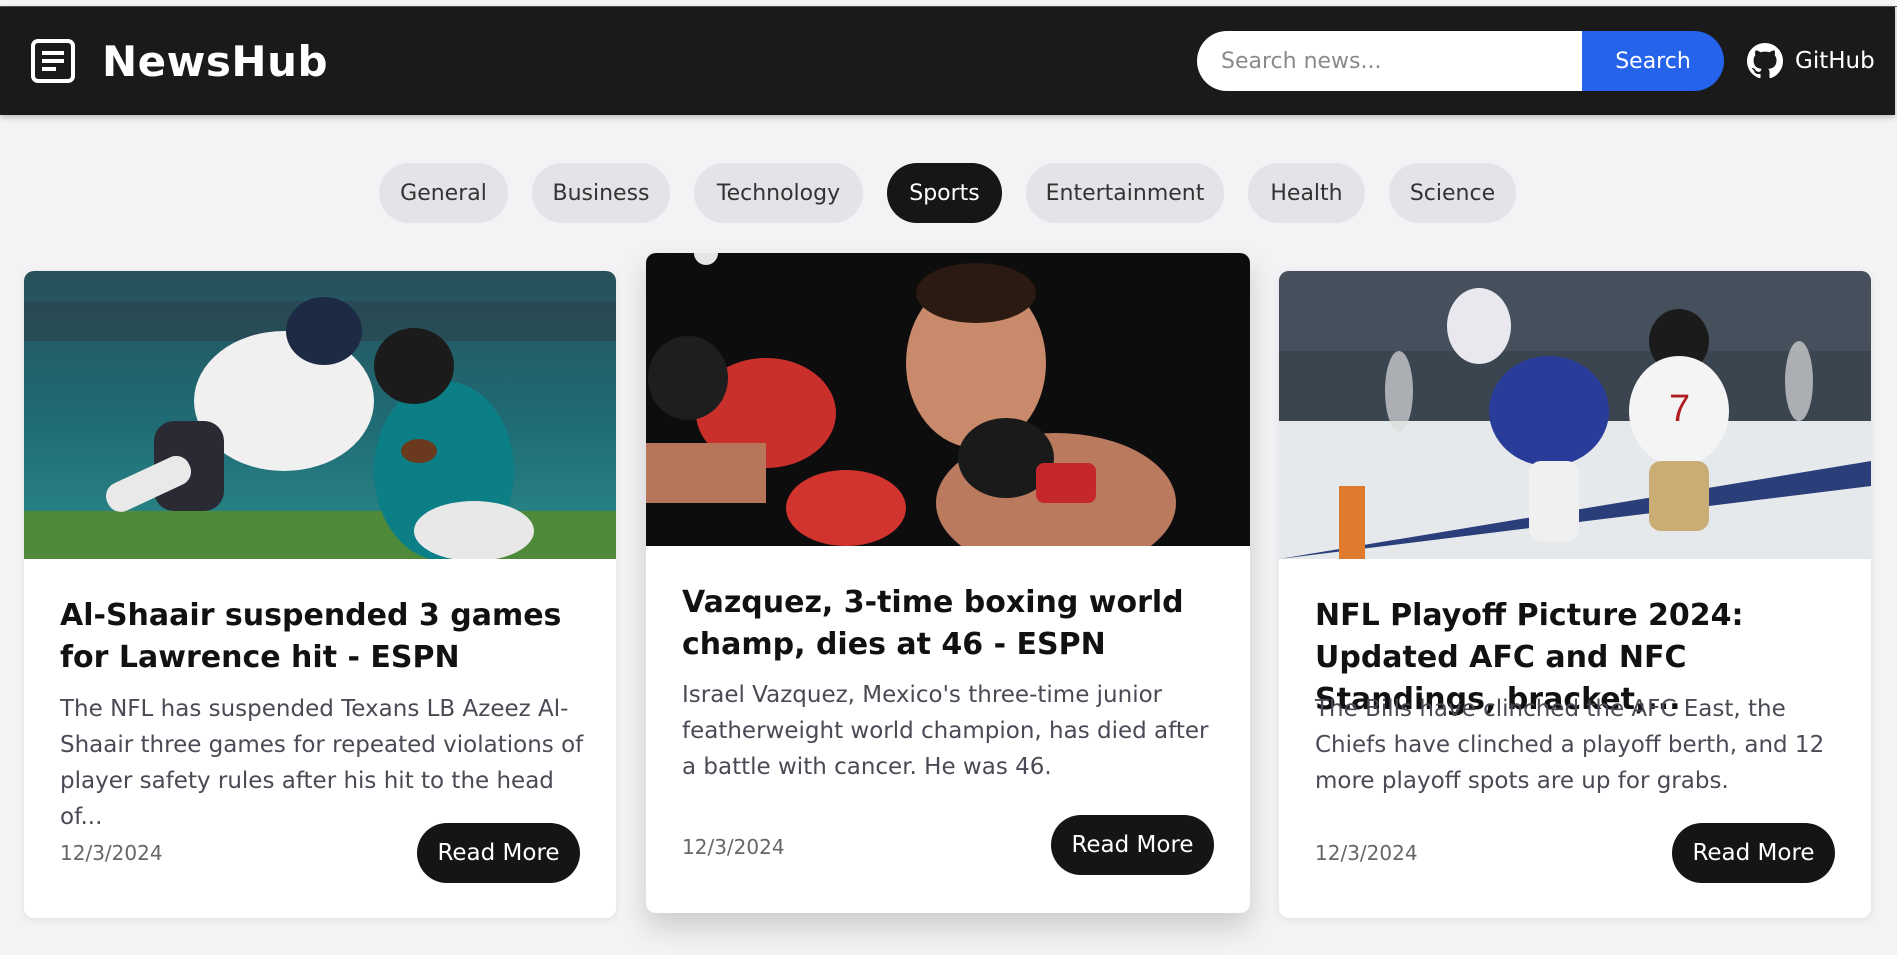 The height and width of the screenshot is (955, 1897). Describe the element at coordinates (948, 3) in the screenshot. I see `window-top-edge` at that location.